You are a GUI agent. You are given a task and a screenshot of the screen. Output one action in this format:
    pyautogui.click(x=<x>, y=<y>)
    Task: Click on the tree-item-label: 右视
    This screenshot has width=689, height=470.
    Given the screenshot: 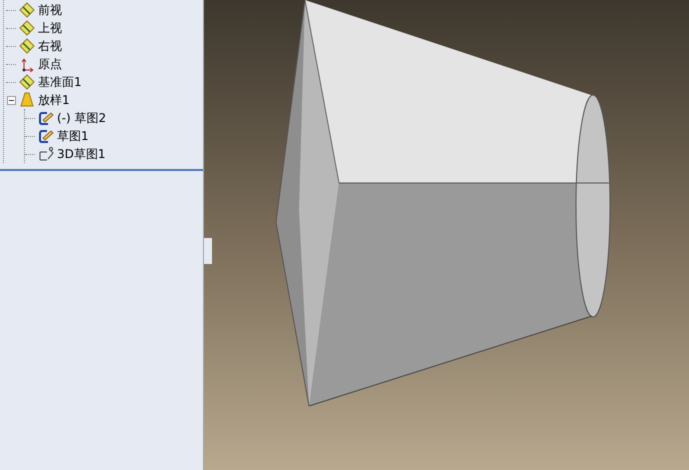 What is the action you would take?
    pyautogui.click(x=50, y=46)
    